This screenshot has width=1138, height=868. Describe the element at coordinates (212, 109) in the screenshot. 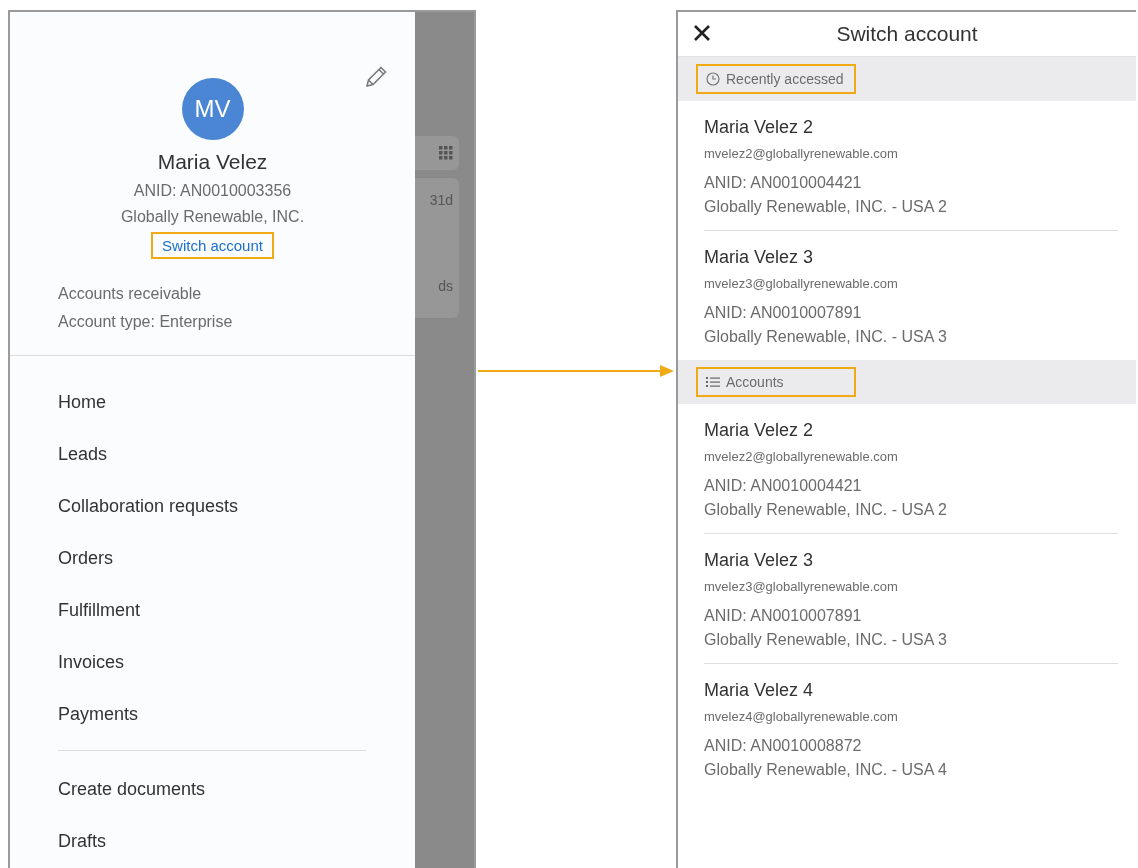

I see `avatar: MV` at that location.